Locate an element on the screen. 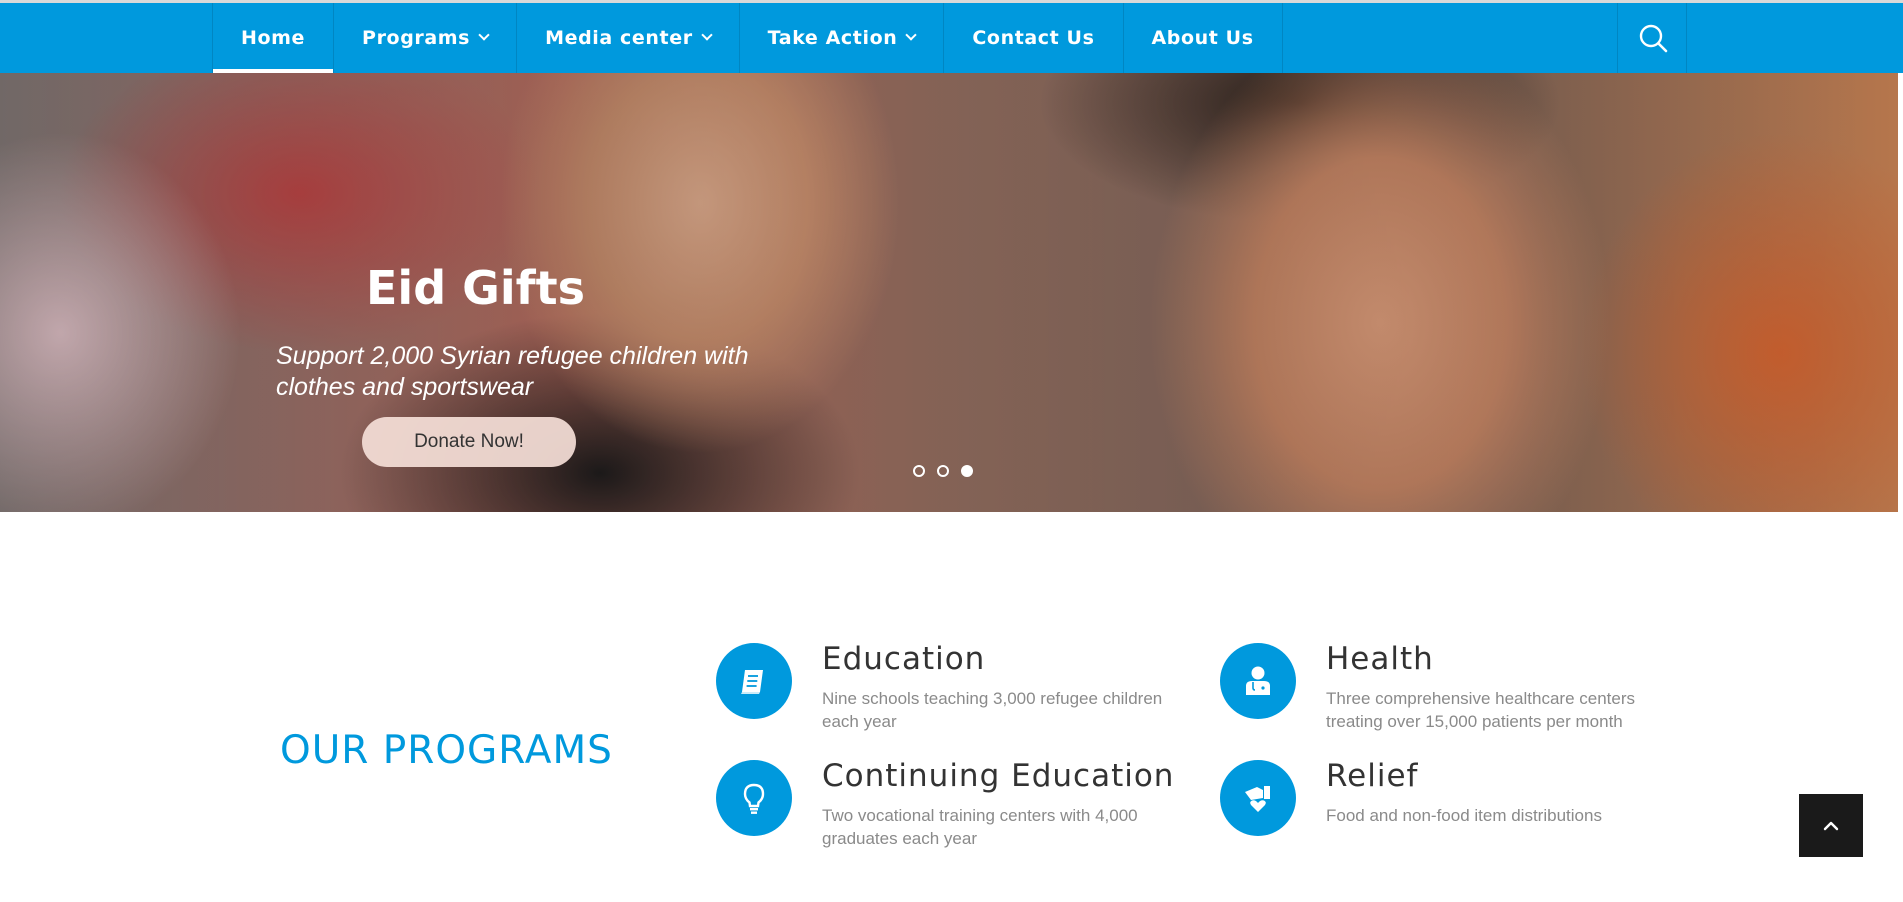  program-name: Continuing Education is located at coordinates (998, 776).